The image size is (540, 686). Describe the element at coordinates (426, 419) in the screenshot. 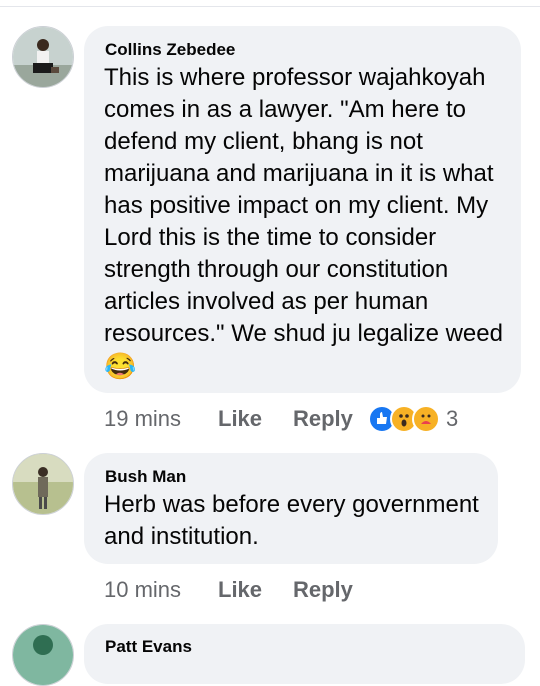

I see `care-reaction-icon` at that location.